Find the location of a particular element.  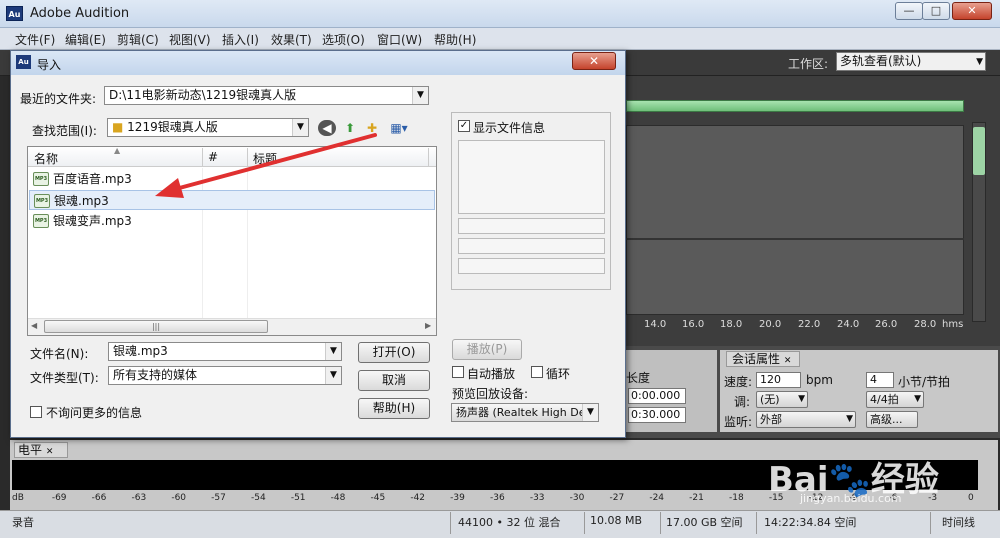

vertical-scrollbar-thumb is located at coordinates (979, 151).